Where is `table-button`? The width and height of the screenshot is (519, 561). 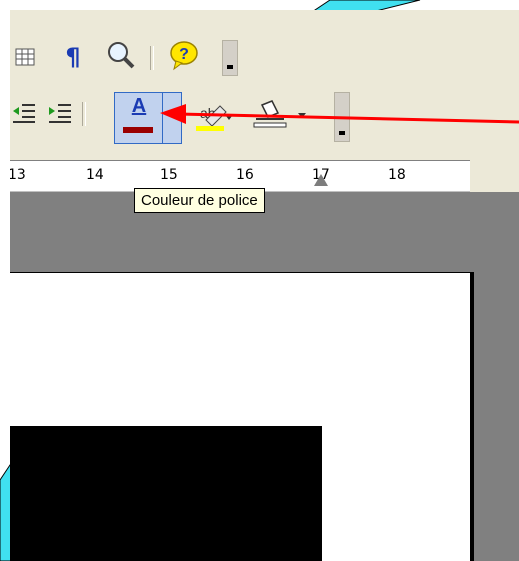 table-button is located at coordinates (25, 57).